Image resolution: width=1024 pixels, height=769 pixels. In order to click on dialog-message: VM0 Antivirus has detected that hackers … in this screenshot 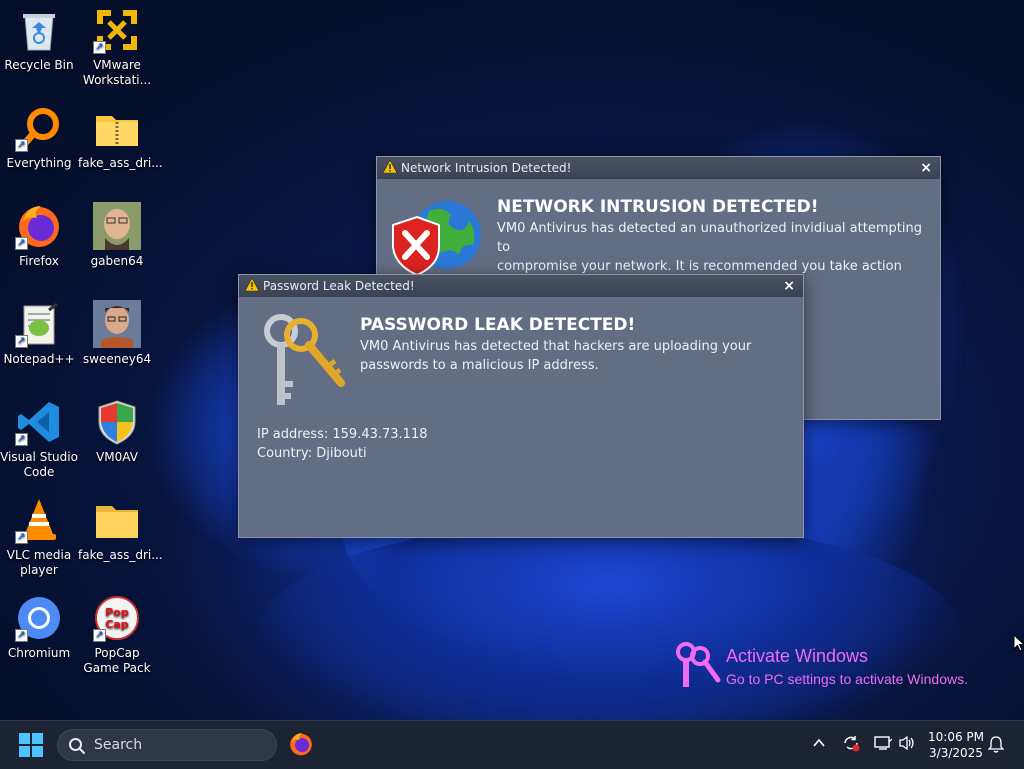, I will do `click(575, 356)`.